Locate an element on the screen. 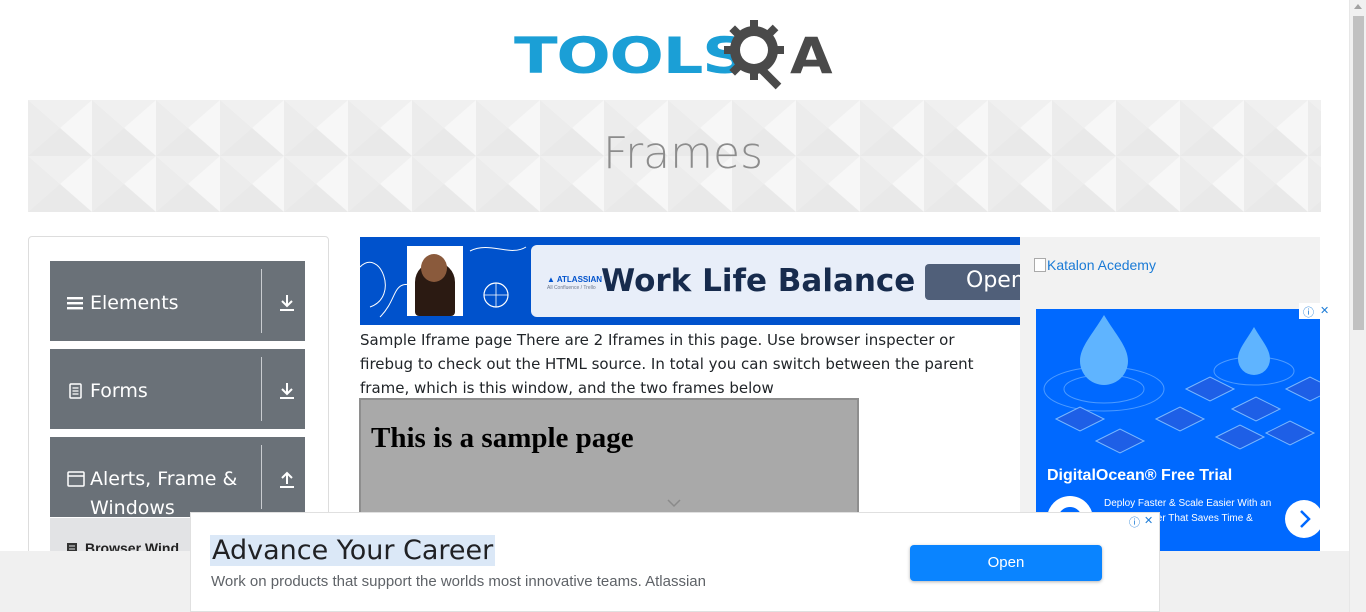  sidebar-group-label: Forms is located at coordinates (119, 391).